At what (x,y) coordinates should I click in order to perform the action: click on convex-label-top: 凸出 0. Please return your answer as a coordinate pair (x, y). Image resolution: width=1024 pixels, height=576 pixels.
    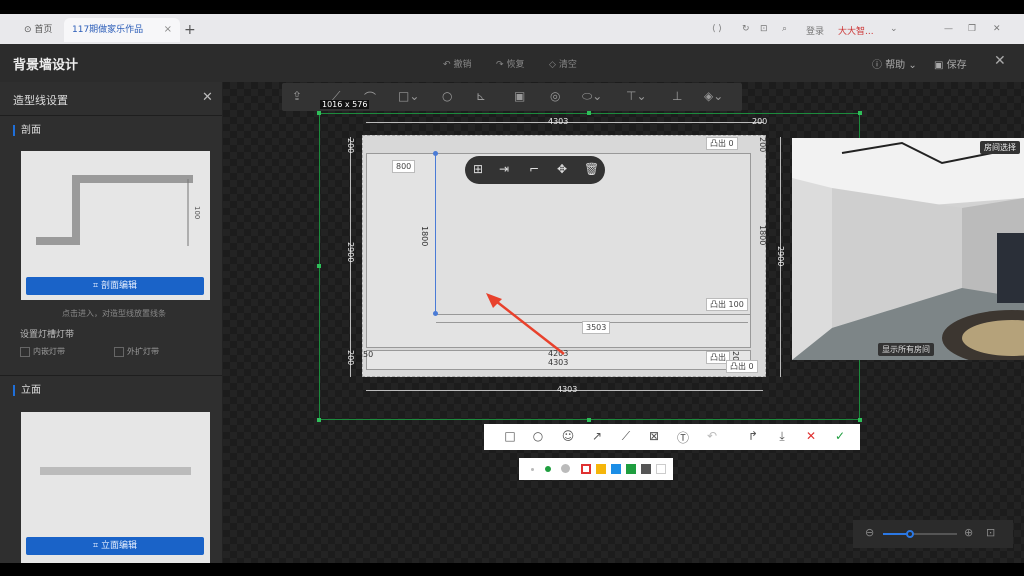
    Looking at the image, I should click on (722, 143).